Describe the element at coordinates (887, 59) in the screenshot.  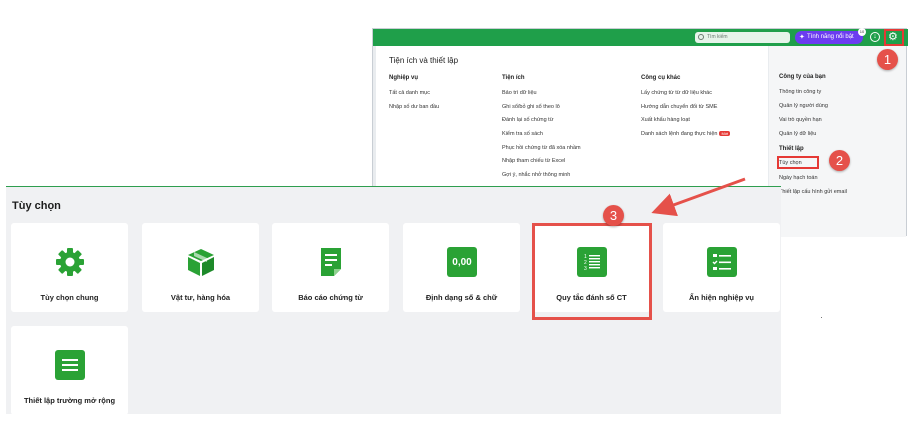
I see `callout-1: 1` at that location.